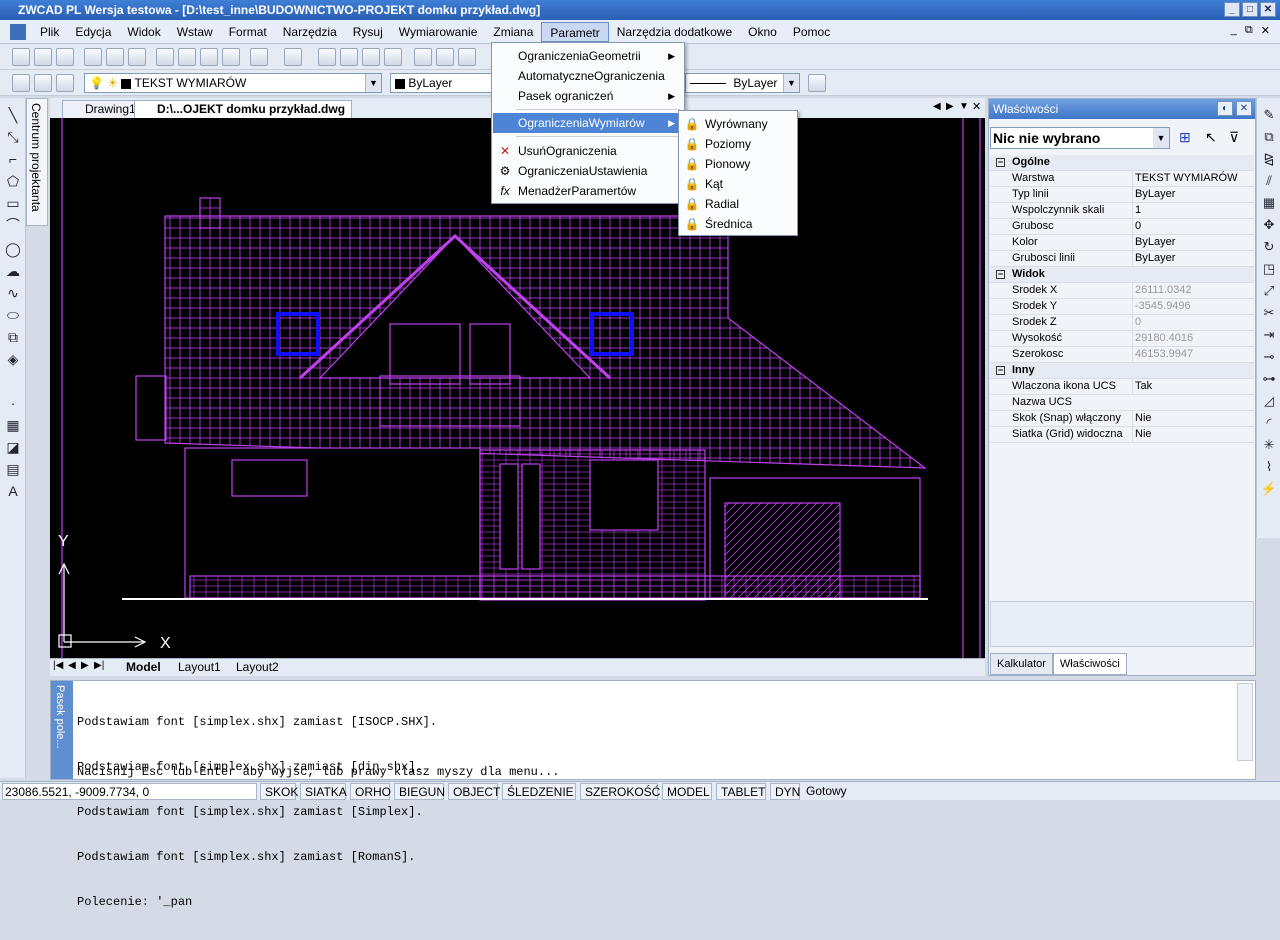  Describe the element at coordinates (1089, 664) in the screenshot. I see `tab-wlasciwosci: Właściwości` at that location.